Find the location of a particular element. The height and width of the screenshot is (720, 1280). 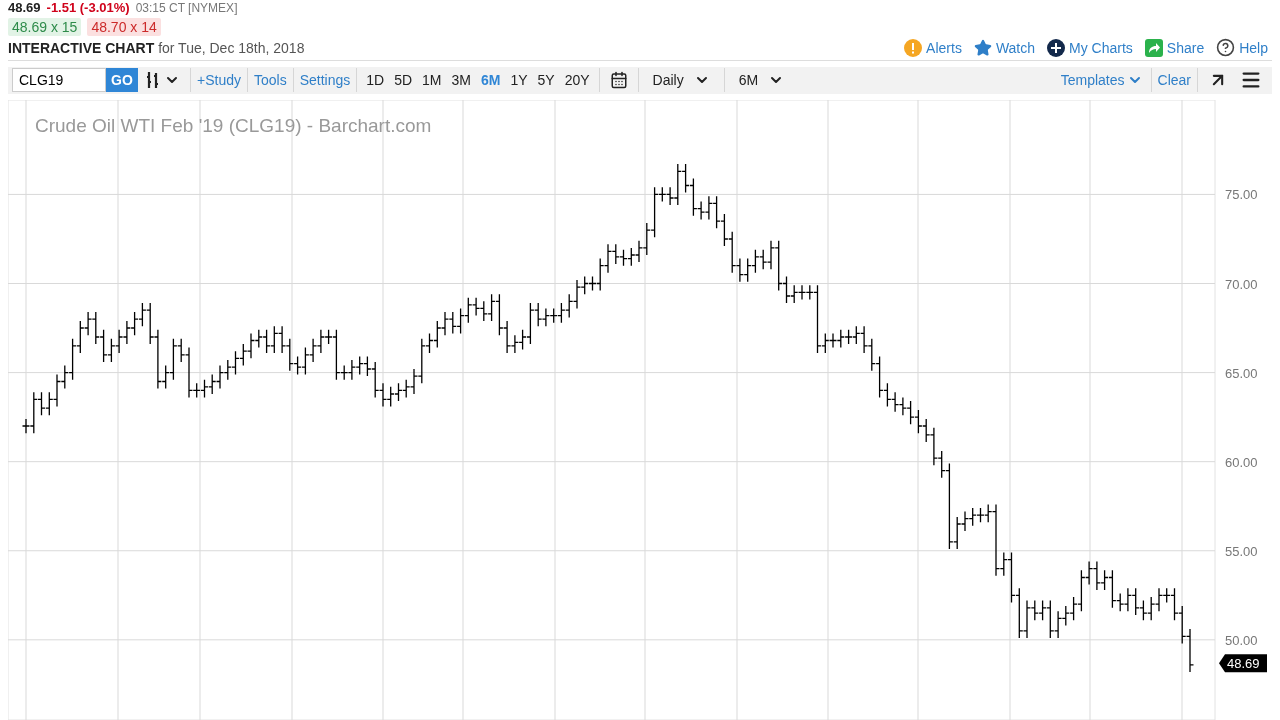

header-link: My Charts is located at coordinates (1090, 47).